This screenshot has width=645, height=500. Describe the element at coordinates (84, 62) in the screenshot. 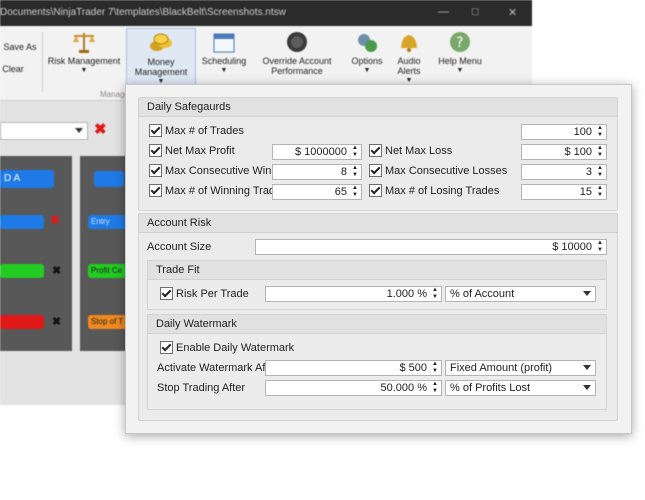

I see `risk-management-button: Risk Management ▼` at that location.